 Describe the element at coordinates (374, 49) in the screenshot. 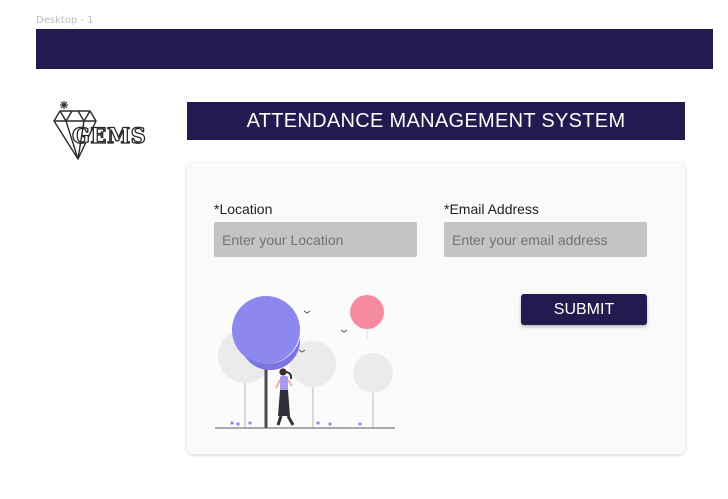

I see `top-navigation-bar` at that location.